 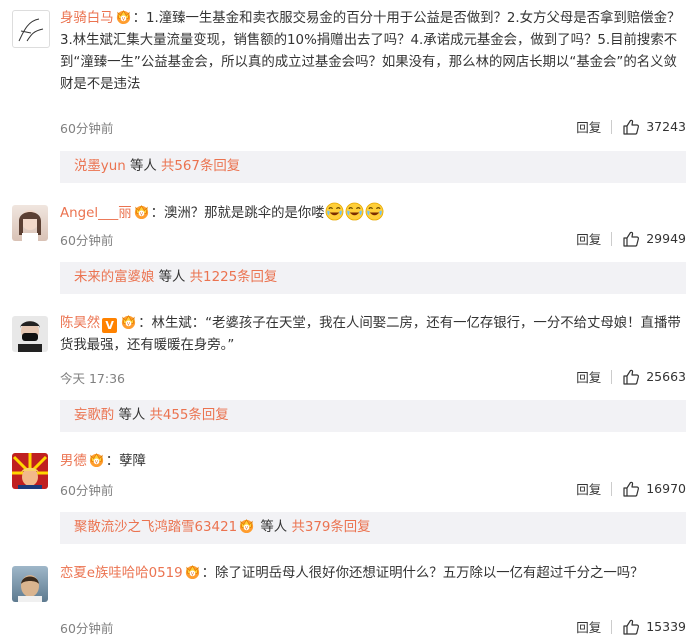 I want to click on reply-total-link: 共1225条回复, so click(x=234, y=277).